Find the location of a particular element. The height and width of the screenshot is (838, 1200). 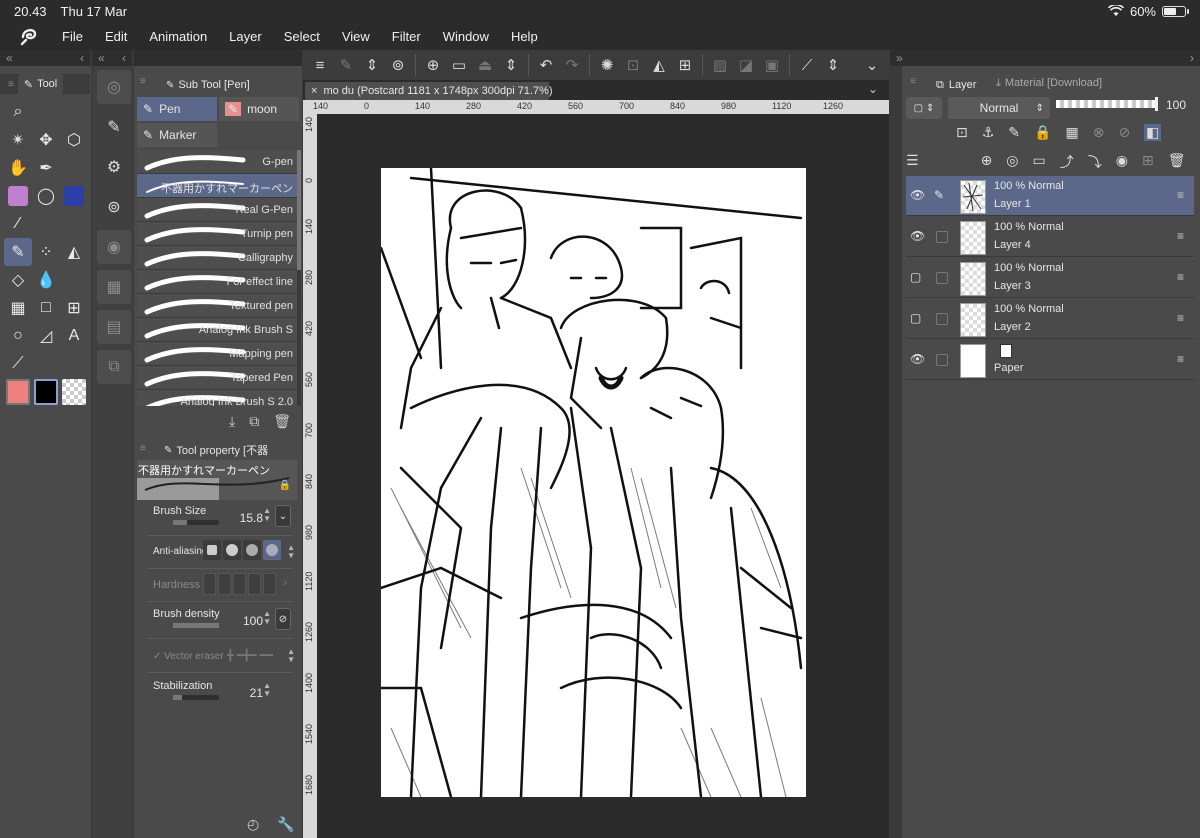

group-pen: ✎ Pen is located at coordinates (177, 109).